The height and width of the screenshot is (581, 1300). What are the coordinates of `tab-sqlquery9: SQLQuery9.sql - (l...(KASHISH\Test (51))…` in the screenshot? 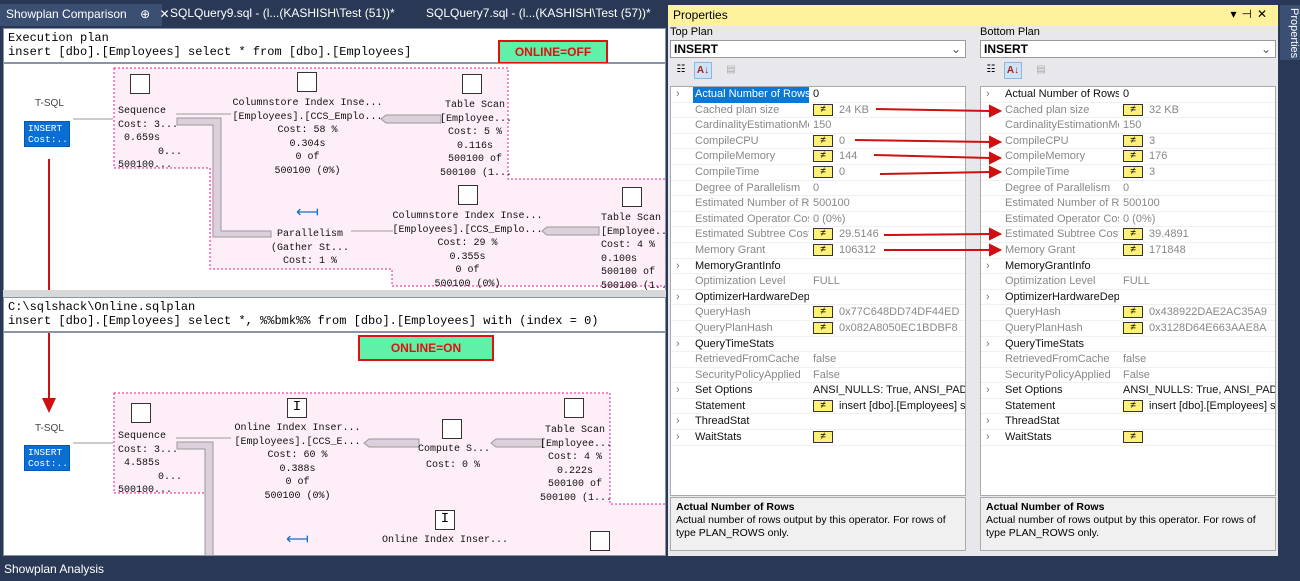 It's located at (282, 13).